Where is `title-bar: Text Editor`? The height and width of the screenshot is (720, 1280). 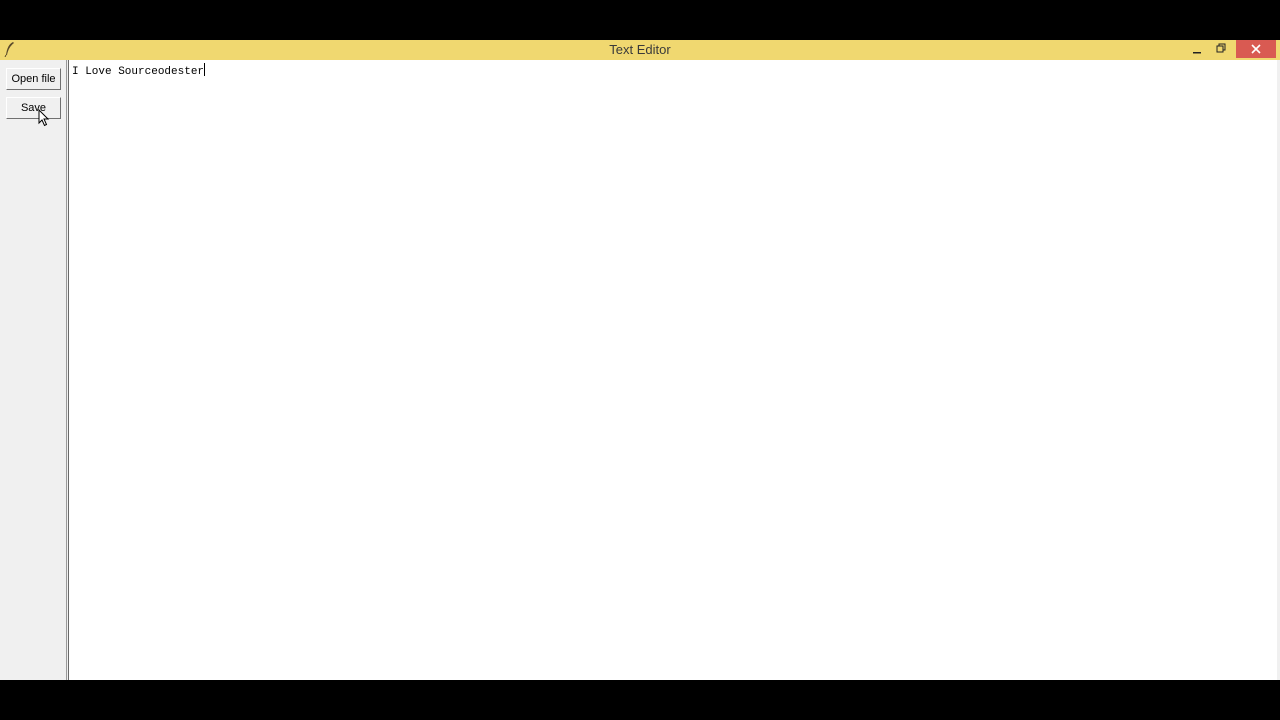 title-bar: Text Editor is located at coordinates (640, 50).